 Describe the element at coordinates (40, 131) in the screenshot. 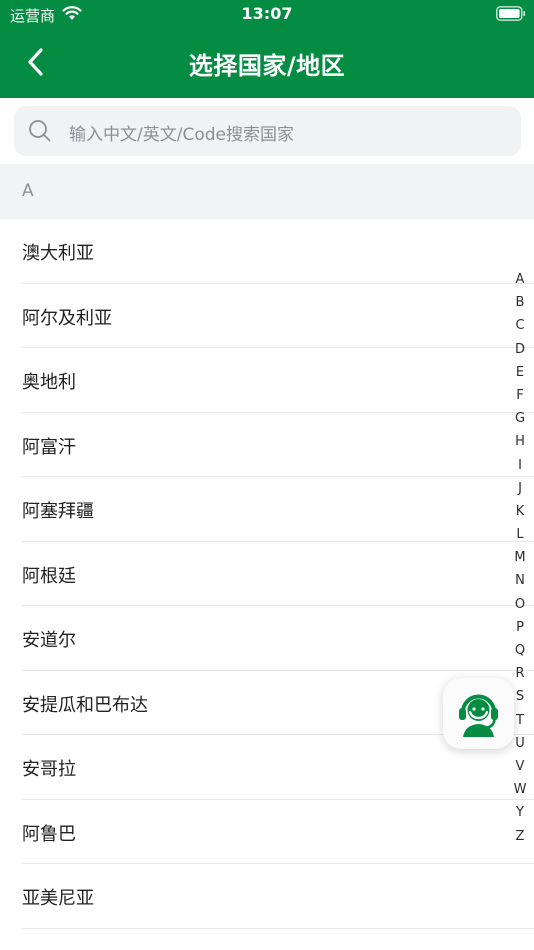

I see `search-icon` at that location.